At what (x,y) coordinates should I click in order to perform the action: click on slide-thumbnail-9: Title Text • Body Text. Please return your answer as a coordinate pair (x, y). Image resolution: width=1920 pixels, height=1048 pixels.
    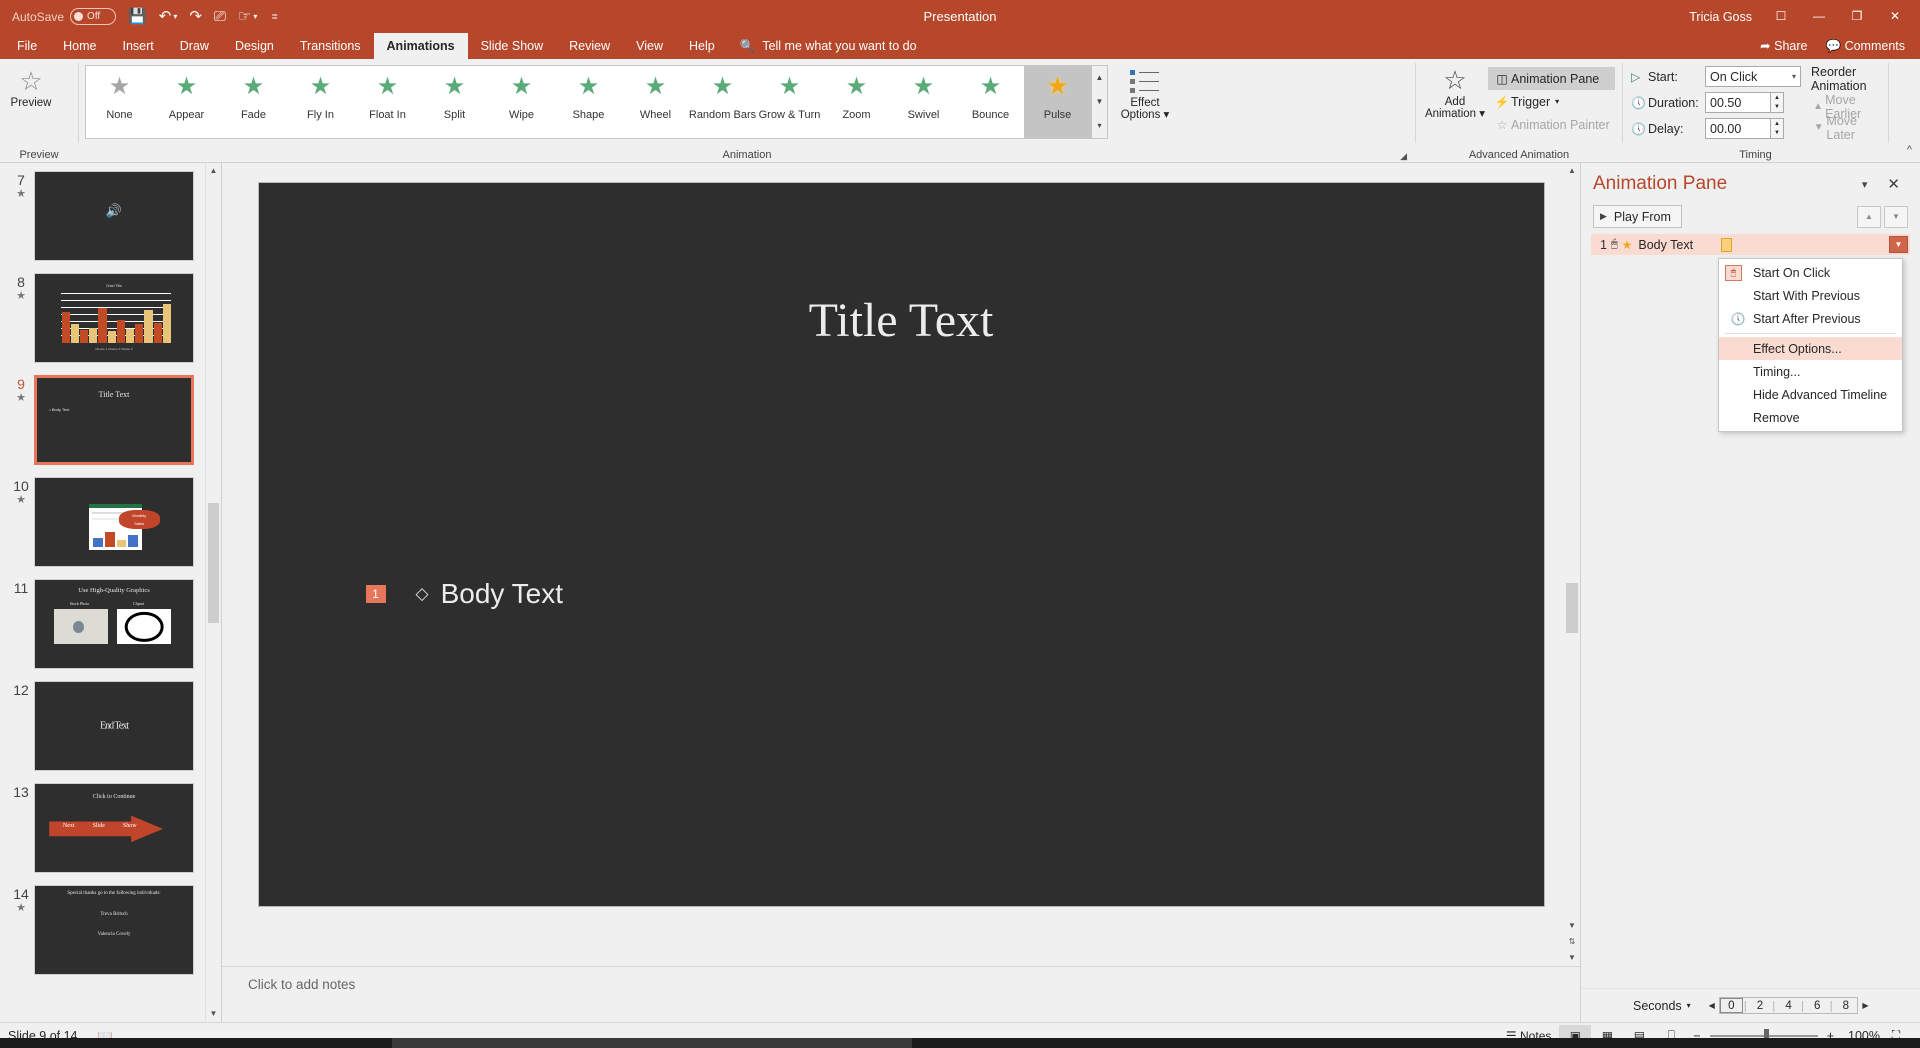
    Looking at the image, I should click on (114, 420).